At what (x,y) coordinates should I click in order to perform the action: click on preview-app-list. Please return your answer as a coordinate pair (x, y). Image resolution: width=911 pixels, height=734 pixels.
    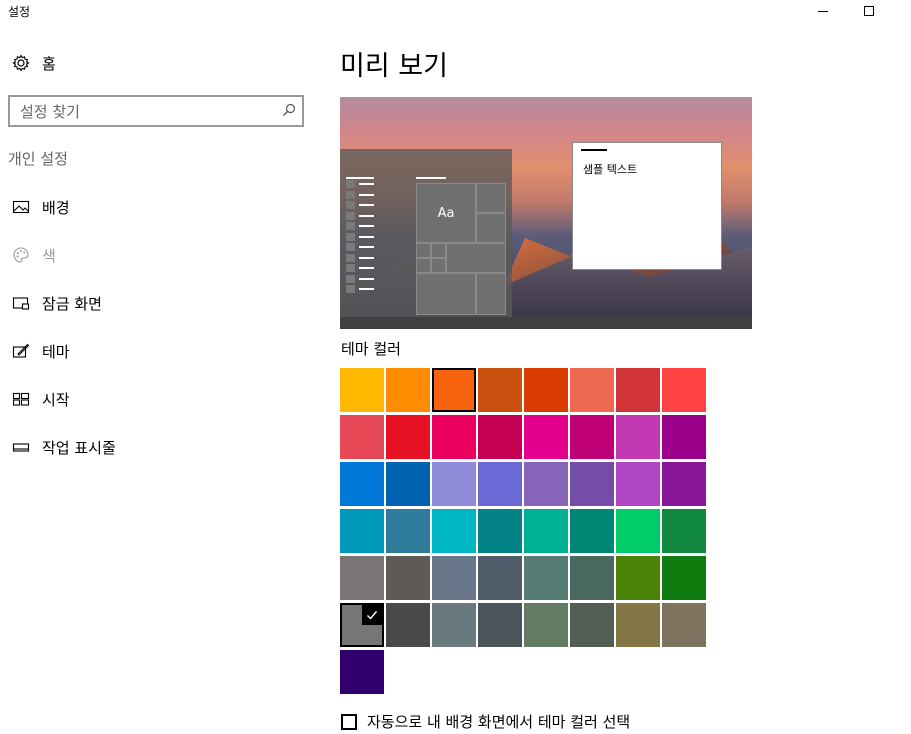
    Looking at the image, I should click on (361, 237).